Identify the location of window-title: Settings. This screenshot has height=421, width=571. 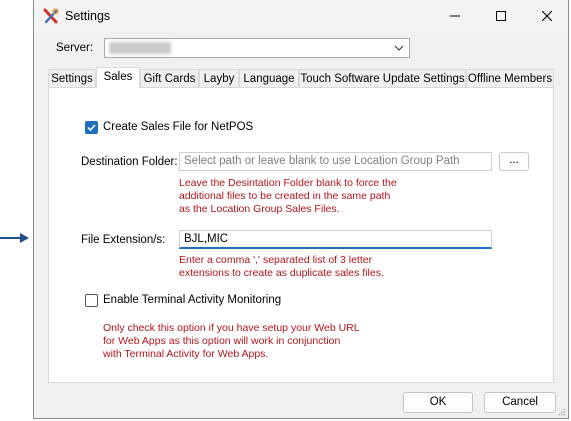
(88, 16).